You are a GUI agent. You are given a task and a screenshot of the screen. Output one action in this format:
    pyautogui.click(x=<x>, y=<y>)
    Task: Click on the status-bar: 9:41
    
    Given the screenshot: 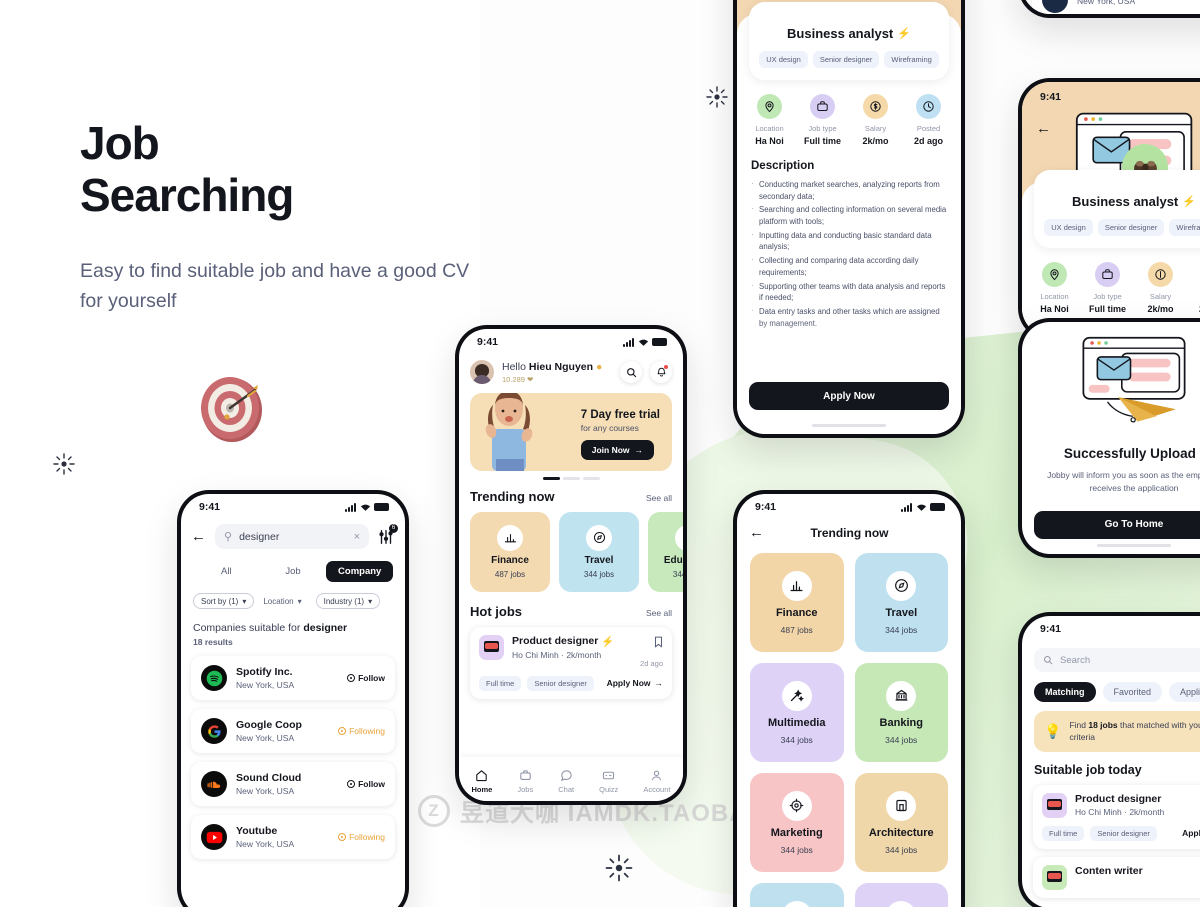 What is the action you would take?
    pyautogui.click(x=849, y=506)
    